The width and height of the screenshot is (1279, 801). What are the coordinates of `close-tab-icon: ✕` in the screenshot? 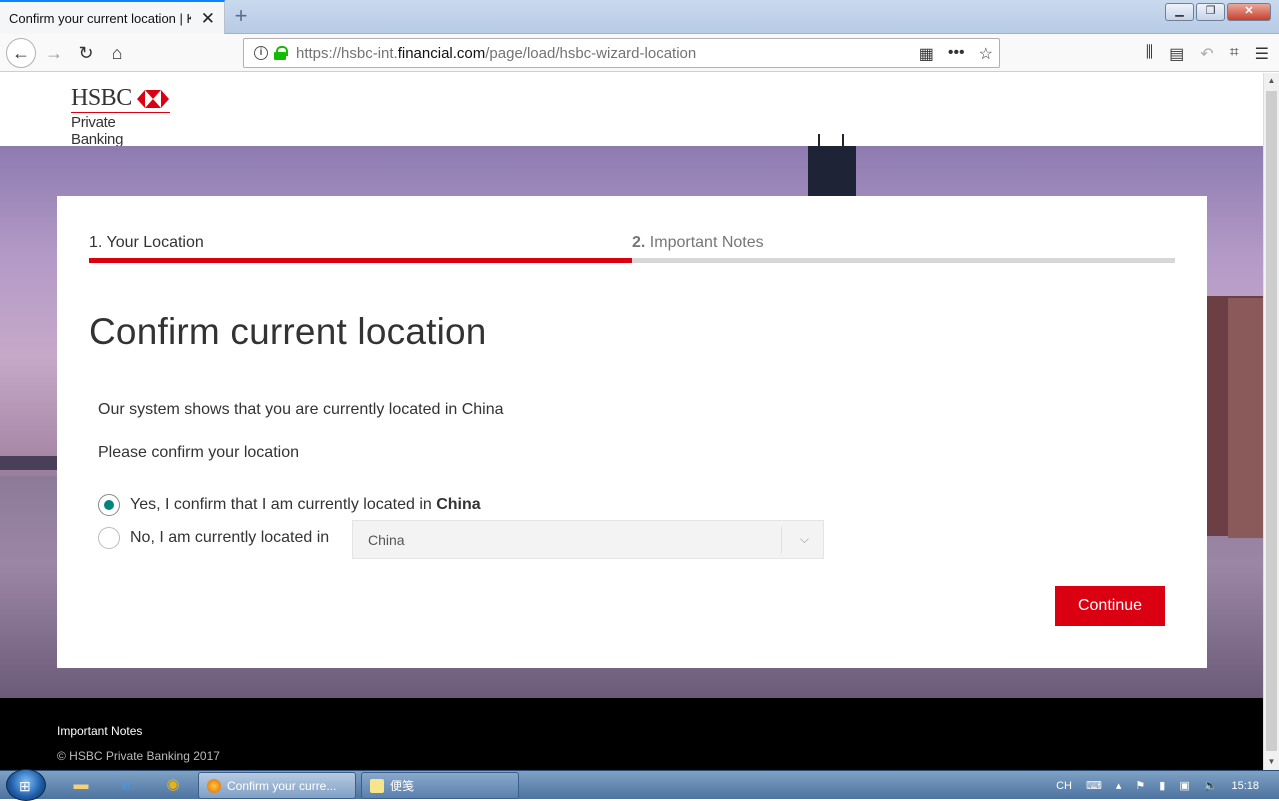 It's located at (208, 19).